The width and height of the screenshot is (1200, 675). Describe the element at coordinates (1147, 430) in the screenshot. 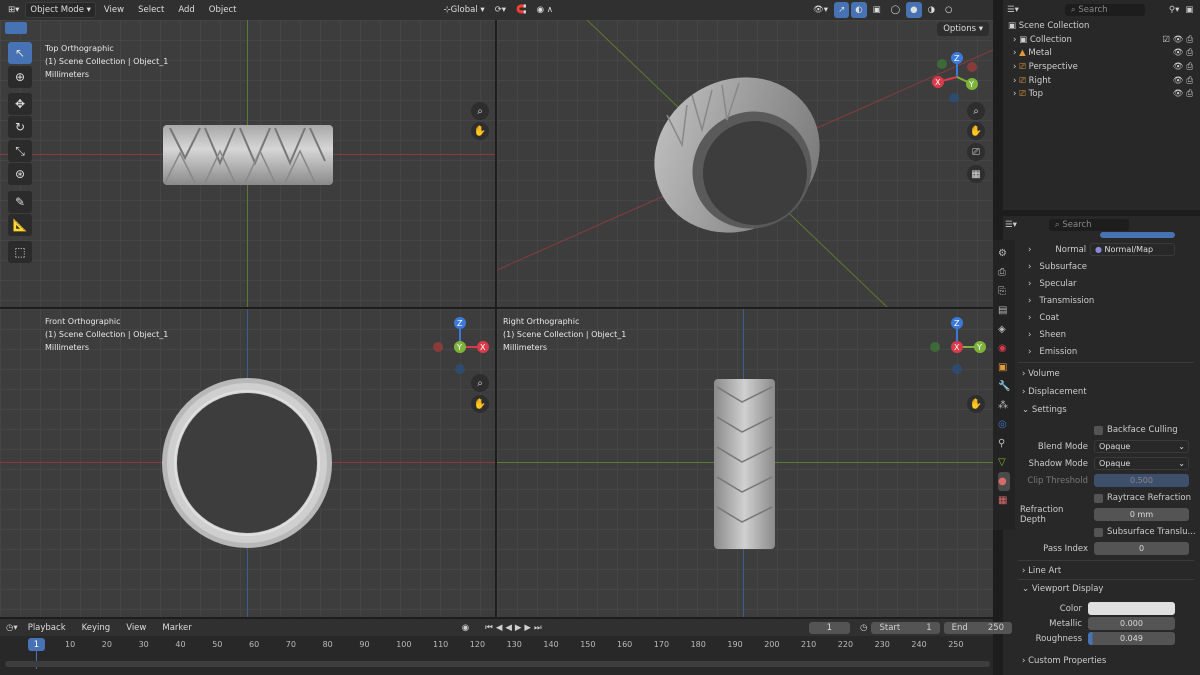

I see `backface-culling-checkbox: Backface Culling` at that location.